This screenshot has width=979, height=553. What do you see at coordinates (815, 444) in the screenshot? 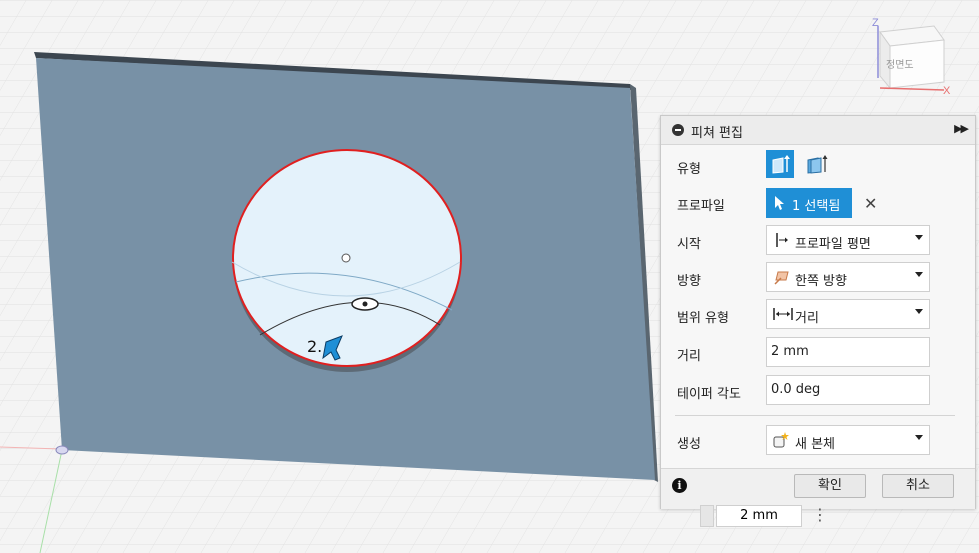
I see `operation-value: 새 본체` at bounding box center [815, 444].